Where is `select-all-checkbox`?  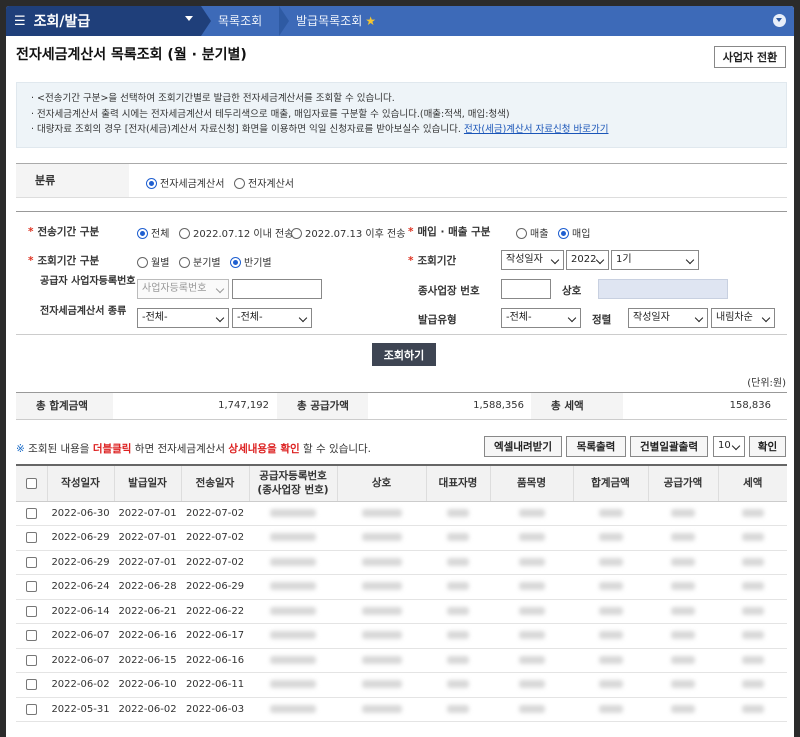 select-all-checkbox is located at coordinates (31, 483).